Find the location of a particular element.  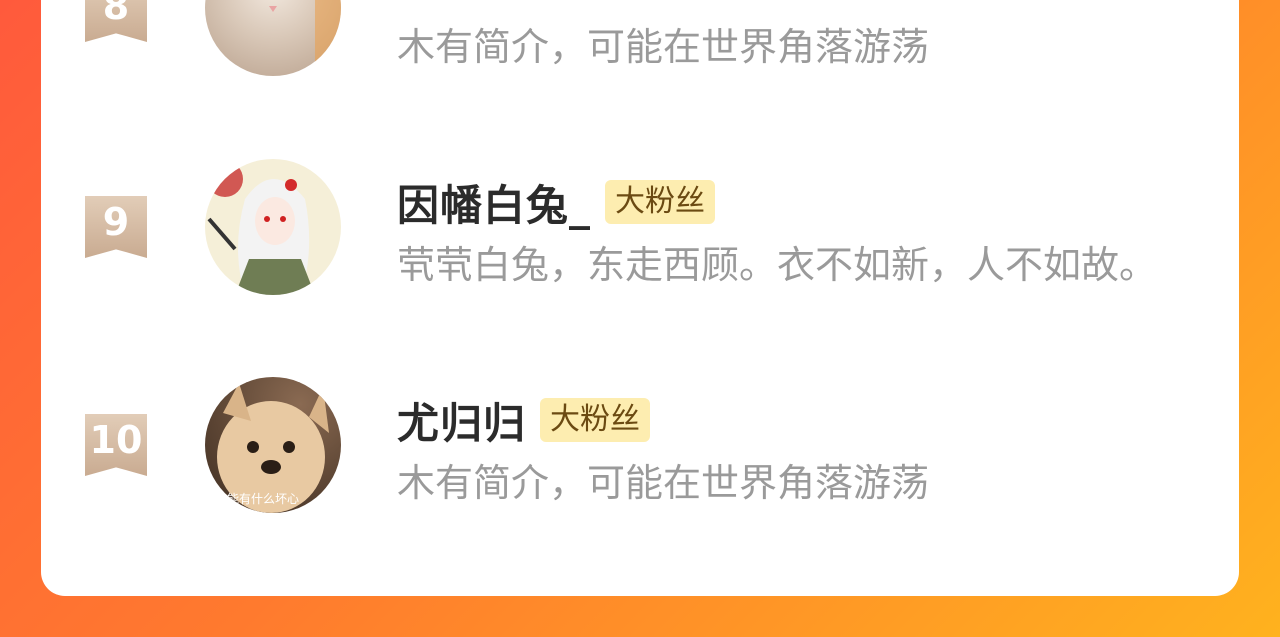

avatar: 能有什么坏心 is located at coordinates (273, 445).